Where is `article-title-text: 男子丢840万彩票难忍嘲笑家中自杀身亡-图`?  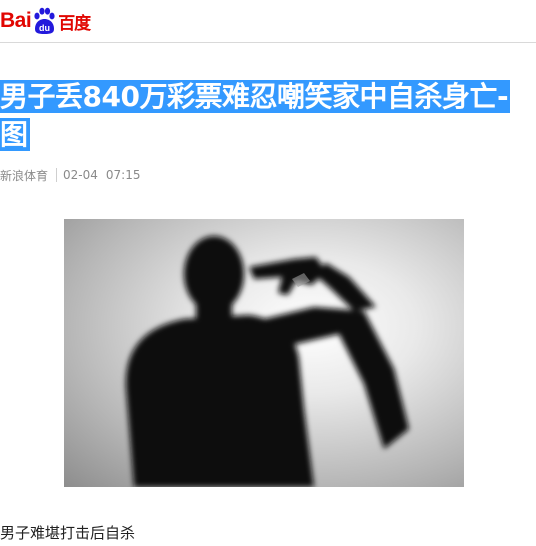
article-title-text: 男子丢840万彩票难忍嘲笑家中自杀身亡-图 is located at coordinates (255, 115).